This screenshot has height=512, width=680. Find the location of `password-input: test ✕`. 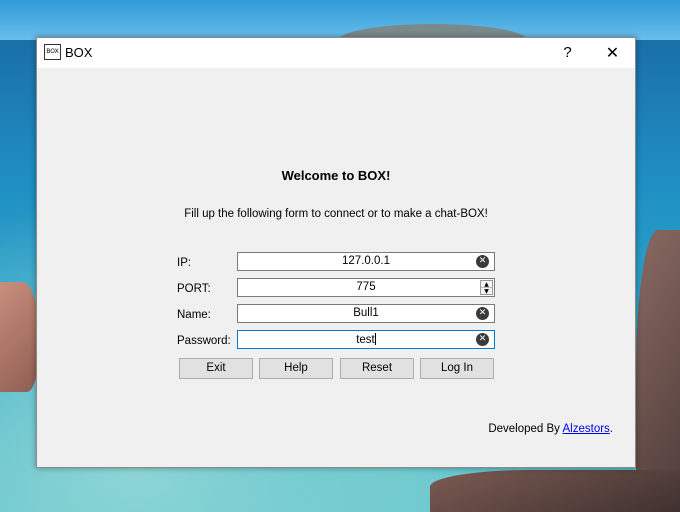

password-input: test ✕ is located at coordinates (366, 339).